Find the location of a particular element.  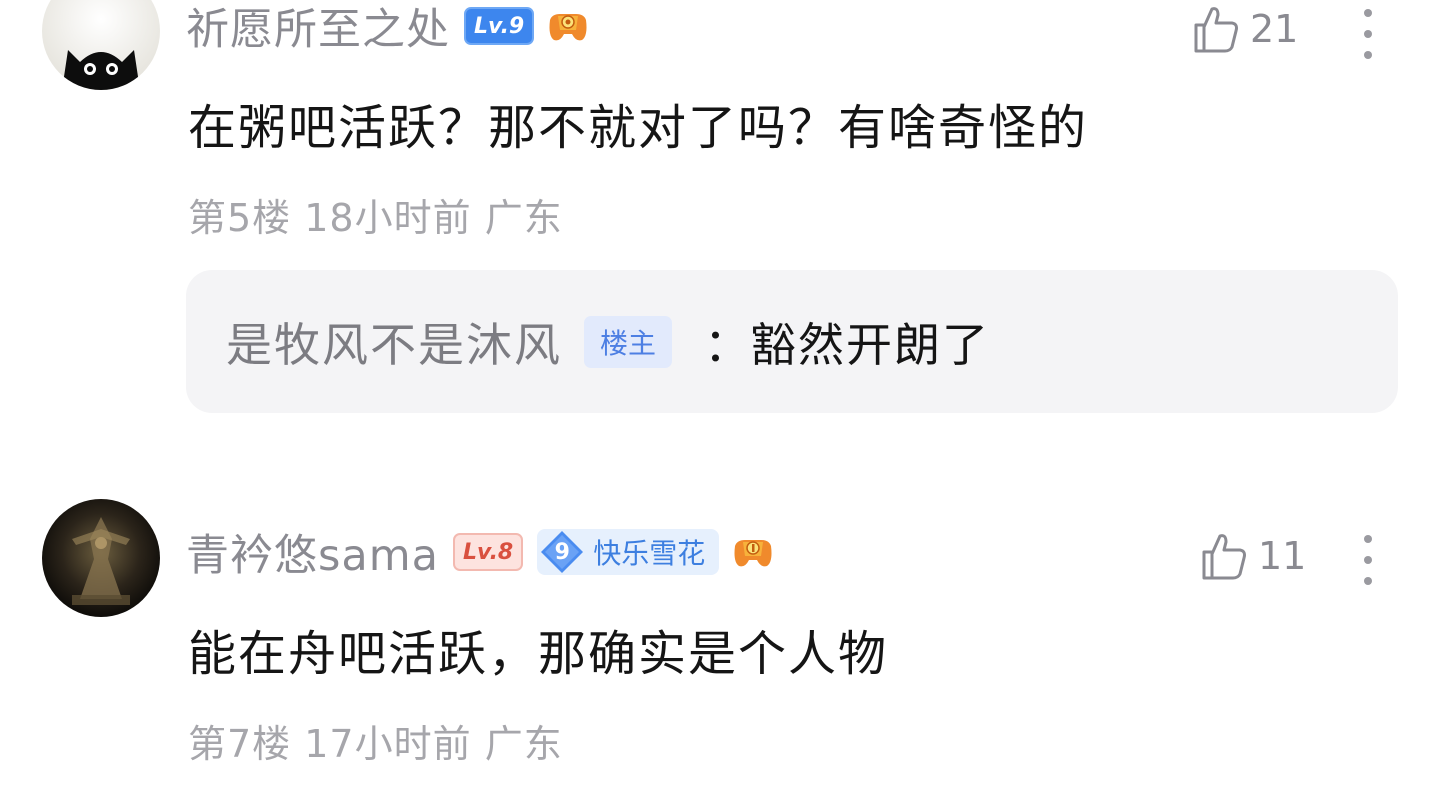

comment-meta: 第5楼 18小时前 广东 is located at coordinates (375, 218).